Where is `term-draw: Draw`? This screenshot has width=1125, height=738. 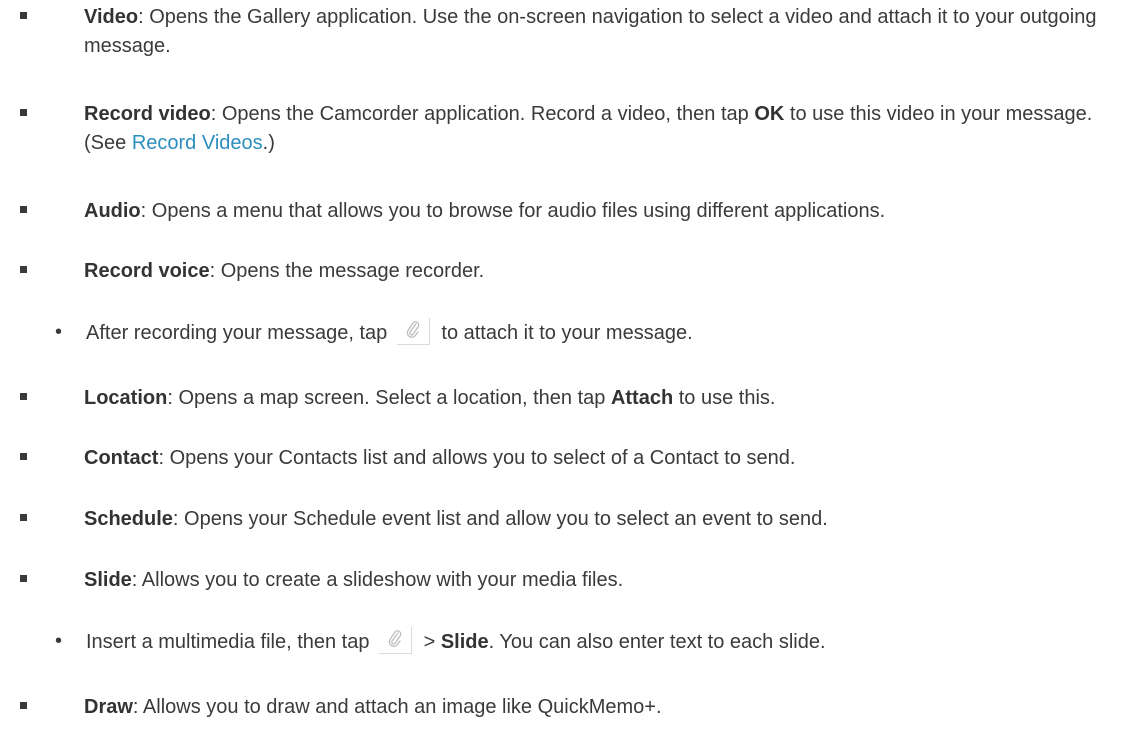 term-draw: Draw is located at coordinates (108, 707).